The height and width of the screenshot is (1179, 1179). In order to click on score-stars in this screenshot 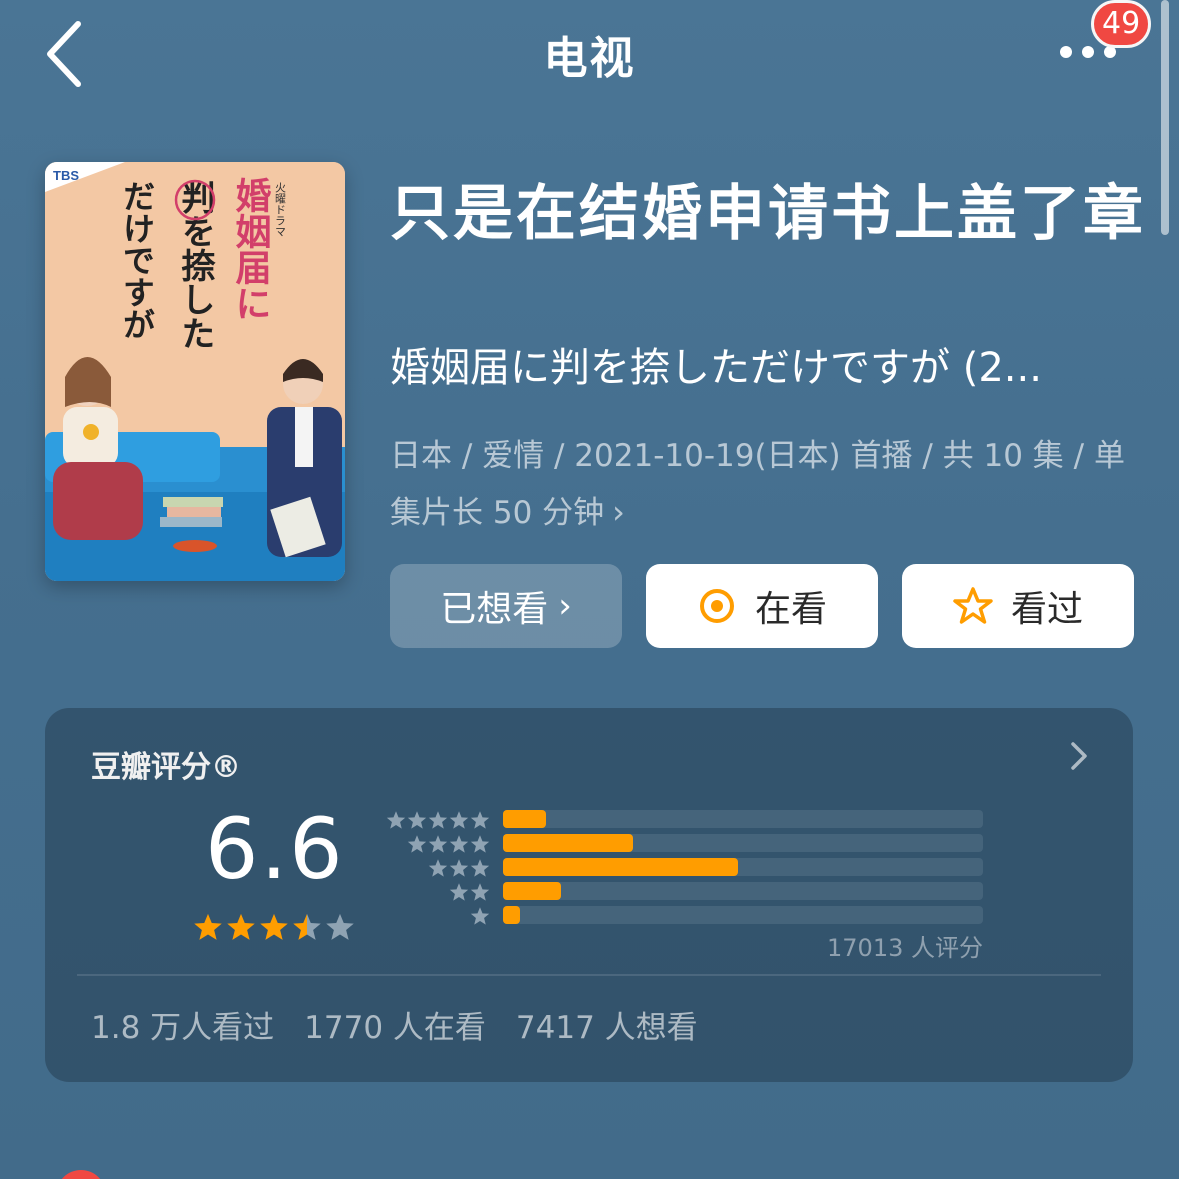, I will do `click(275, 927)`.